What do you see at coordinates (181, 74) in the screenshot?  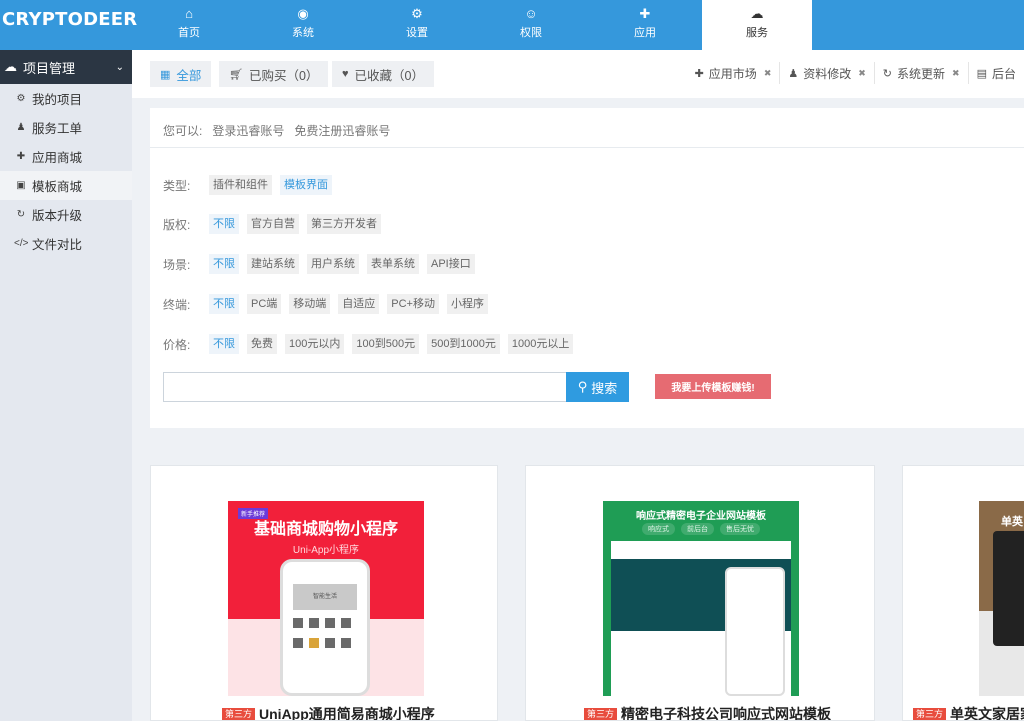 I see `tab-all: ▦ 全部` at bounding box center [181, 74].